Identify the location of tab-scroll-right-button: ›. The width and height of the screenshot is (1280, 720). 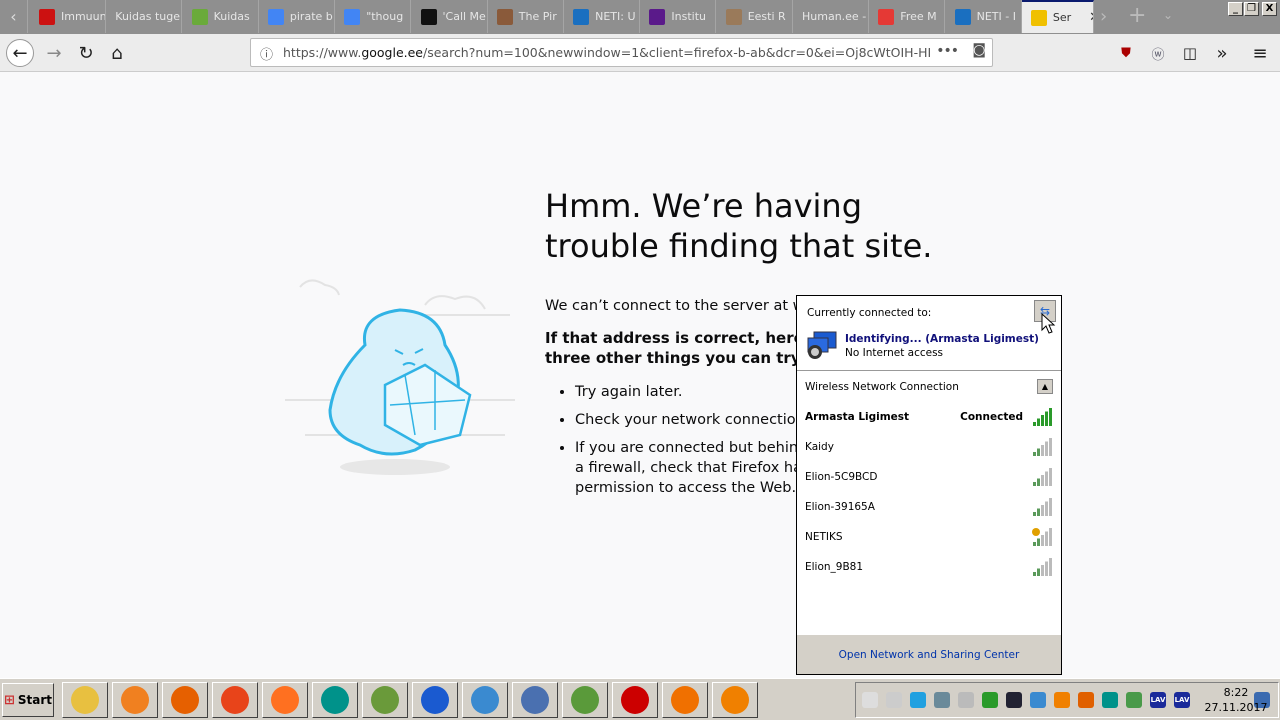
(1103, 16).